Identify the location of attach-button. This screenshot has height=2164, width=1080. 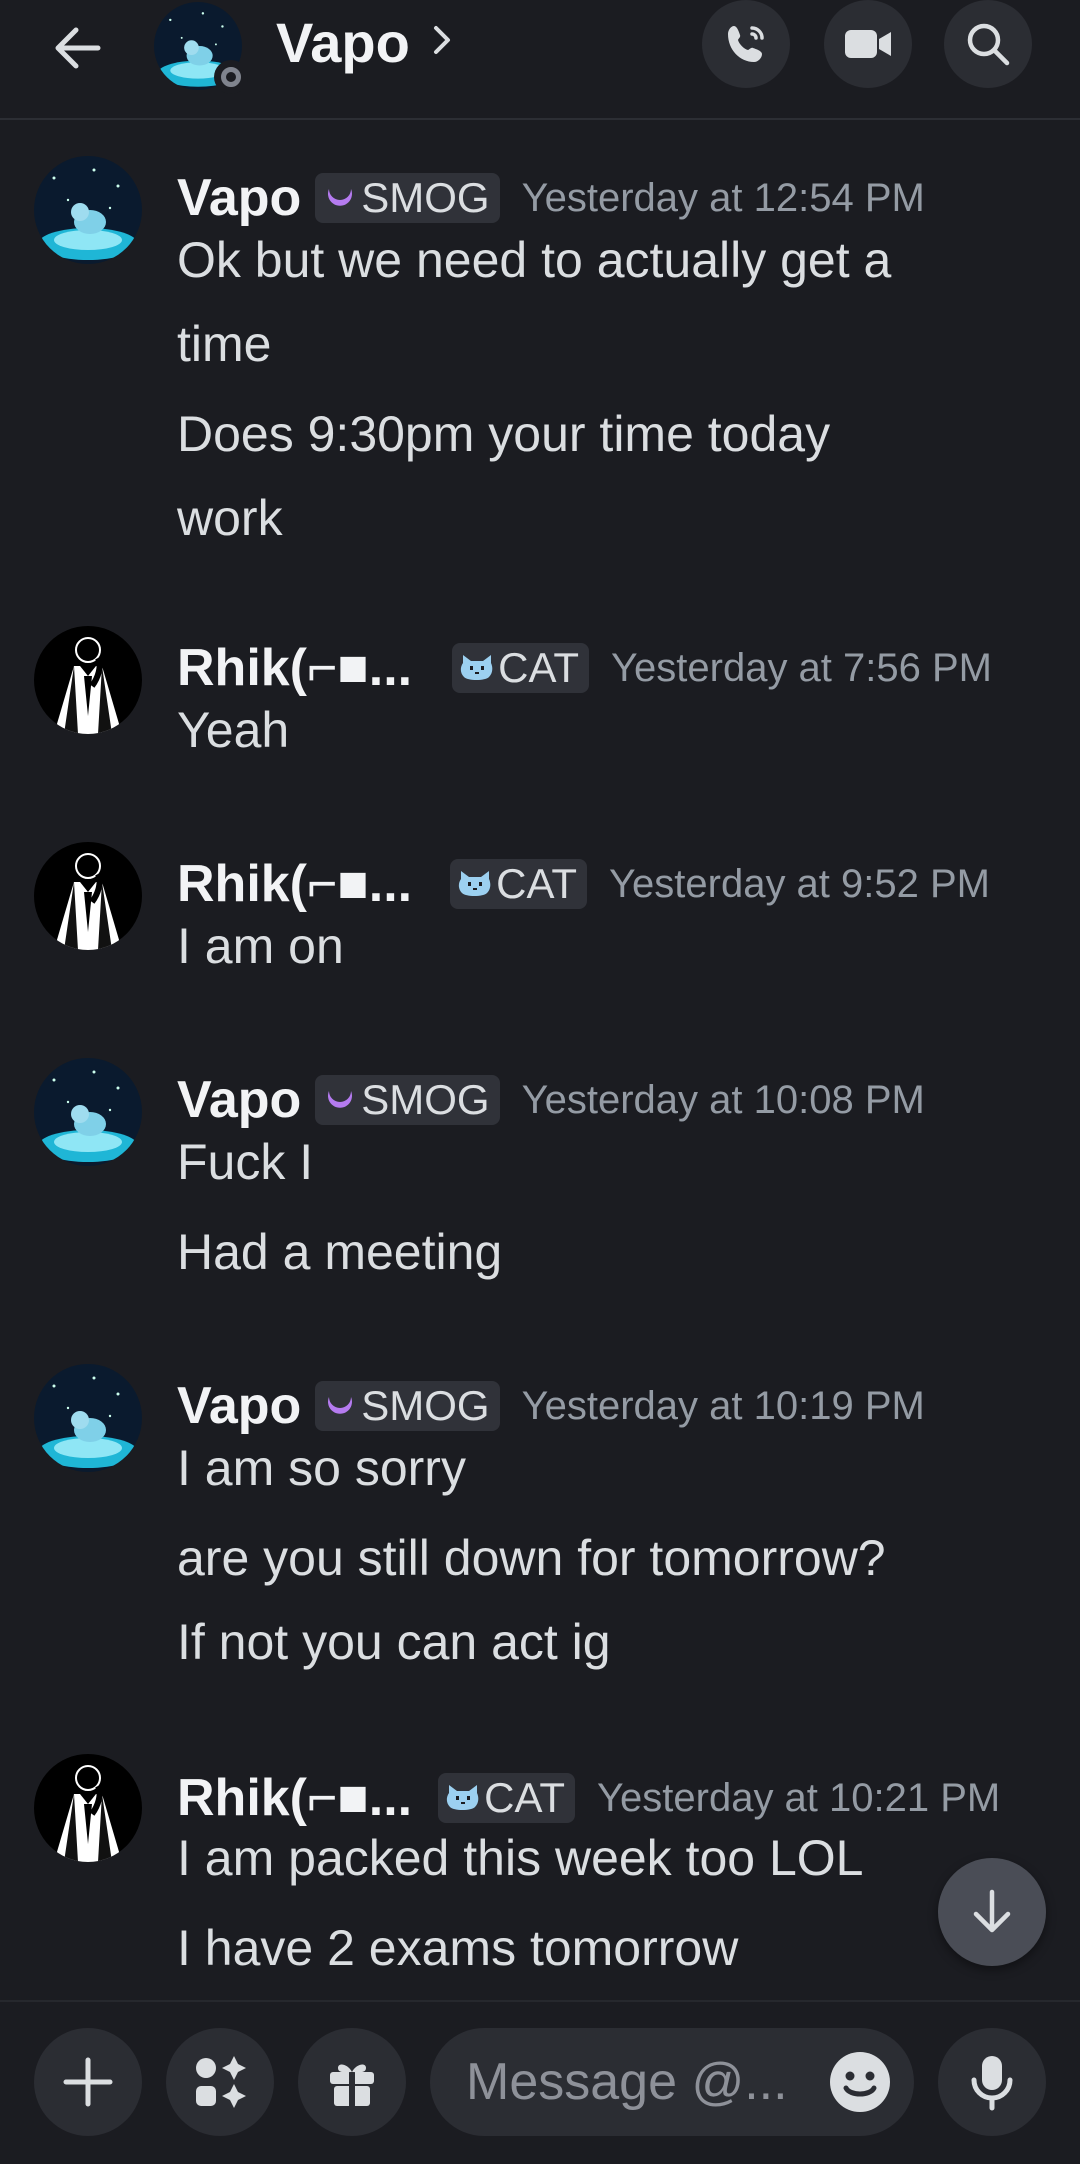
(88, 2082).